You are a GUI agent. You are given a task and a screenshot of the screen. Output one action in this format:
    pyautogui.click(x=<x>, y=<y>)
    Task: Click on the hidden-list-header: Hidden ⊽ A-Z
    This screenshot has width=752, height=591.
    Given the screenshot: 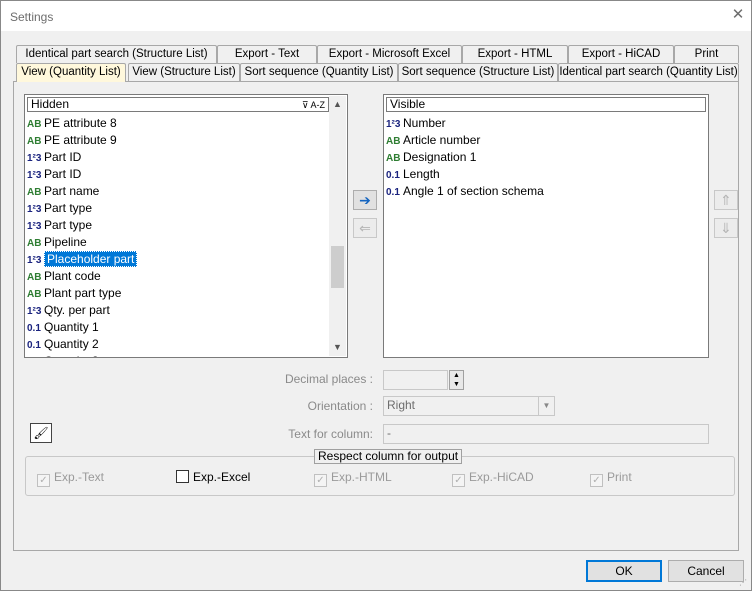 What is the action you would take?
    pyautogui.click(x=178, y=104)
    